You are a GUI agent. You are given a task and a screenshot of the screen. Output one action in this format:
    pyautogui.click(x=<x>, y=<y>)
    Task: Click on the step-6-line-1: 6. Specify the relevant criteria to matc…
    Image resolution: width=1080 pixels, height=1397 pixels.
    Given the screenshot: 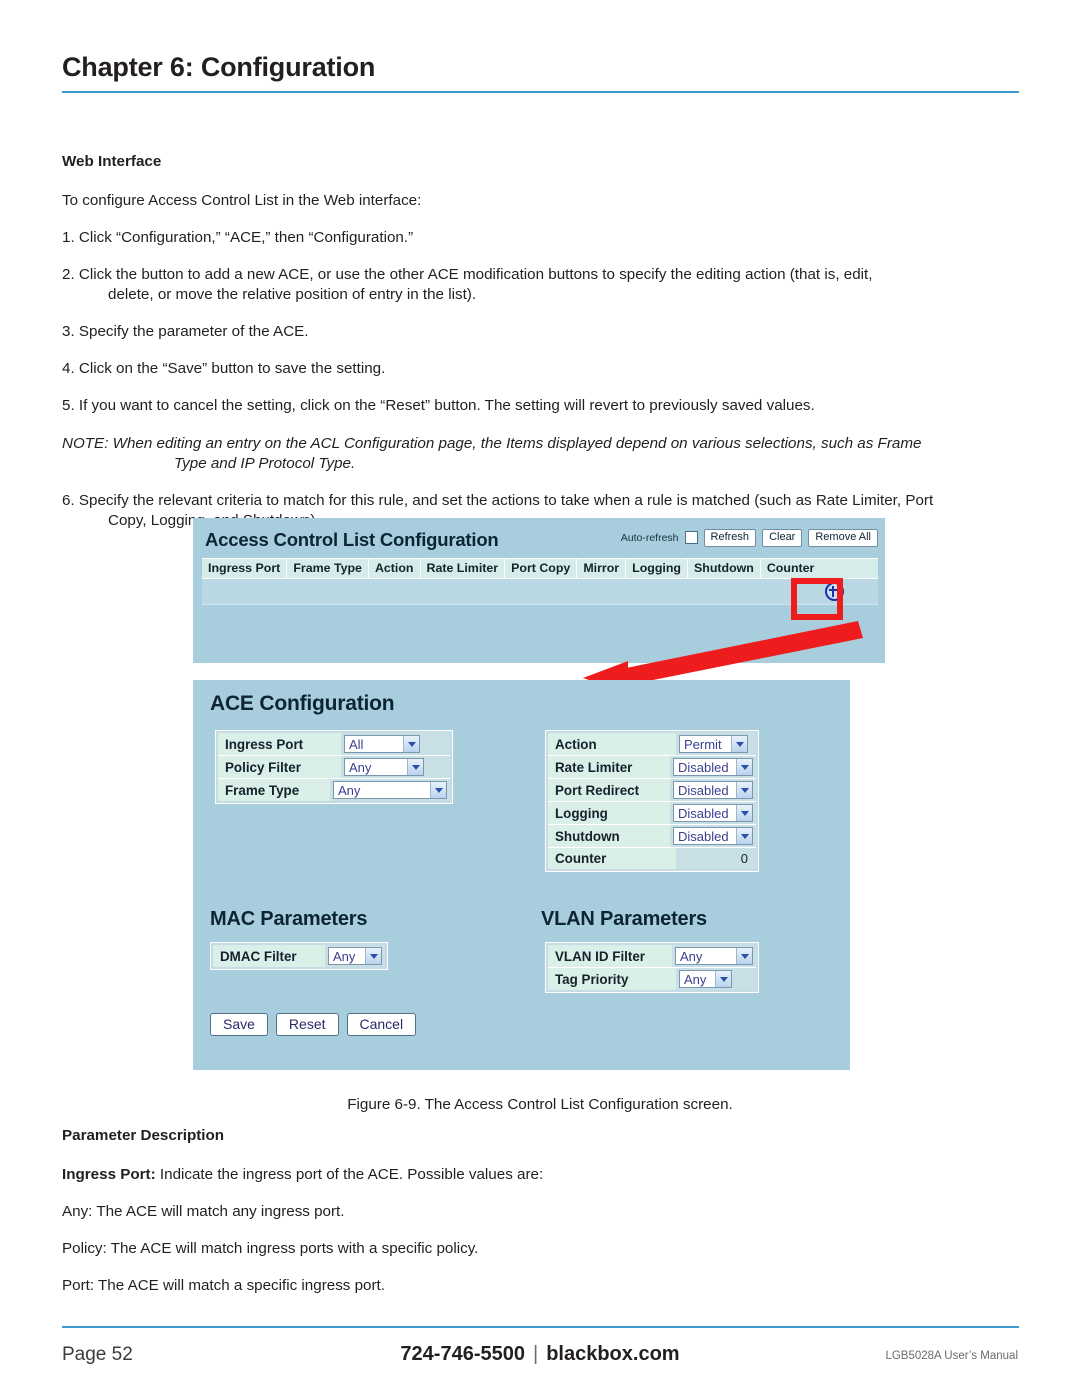 What is the action you would take?
    pyautogui.click(x=498, y=500)
    